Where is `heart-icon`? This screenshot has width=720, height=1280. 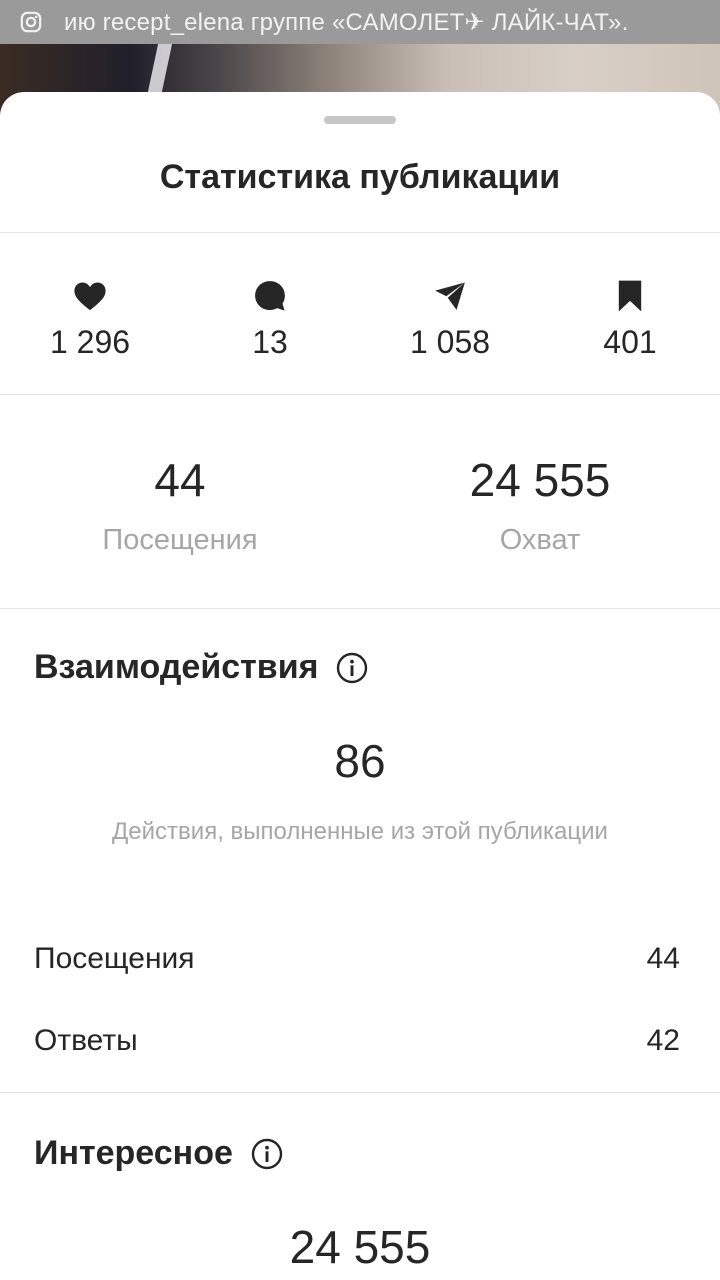 heart-icon is located at coordinates (90, 296).